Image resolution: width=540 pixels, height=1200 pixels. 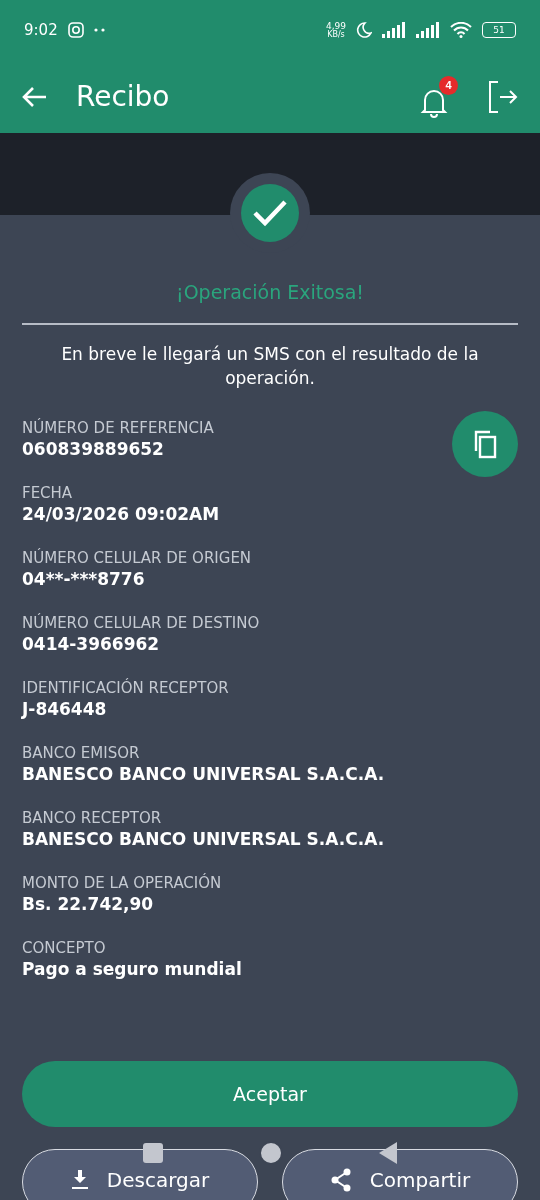 What do you see at coordinates (270, 213) in the screenshot?
I see `checkmark-icon` at bounding box center [270, 213].